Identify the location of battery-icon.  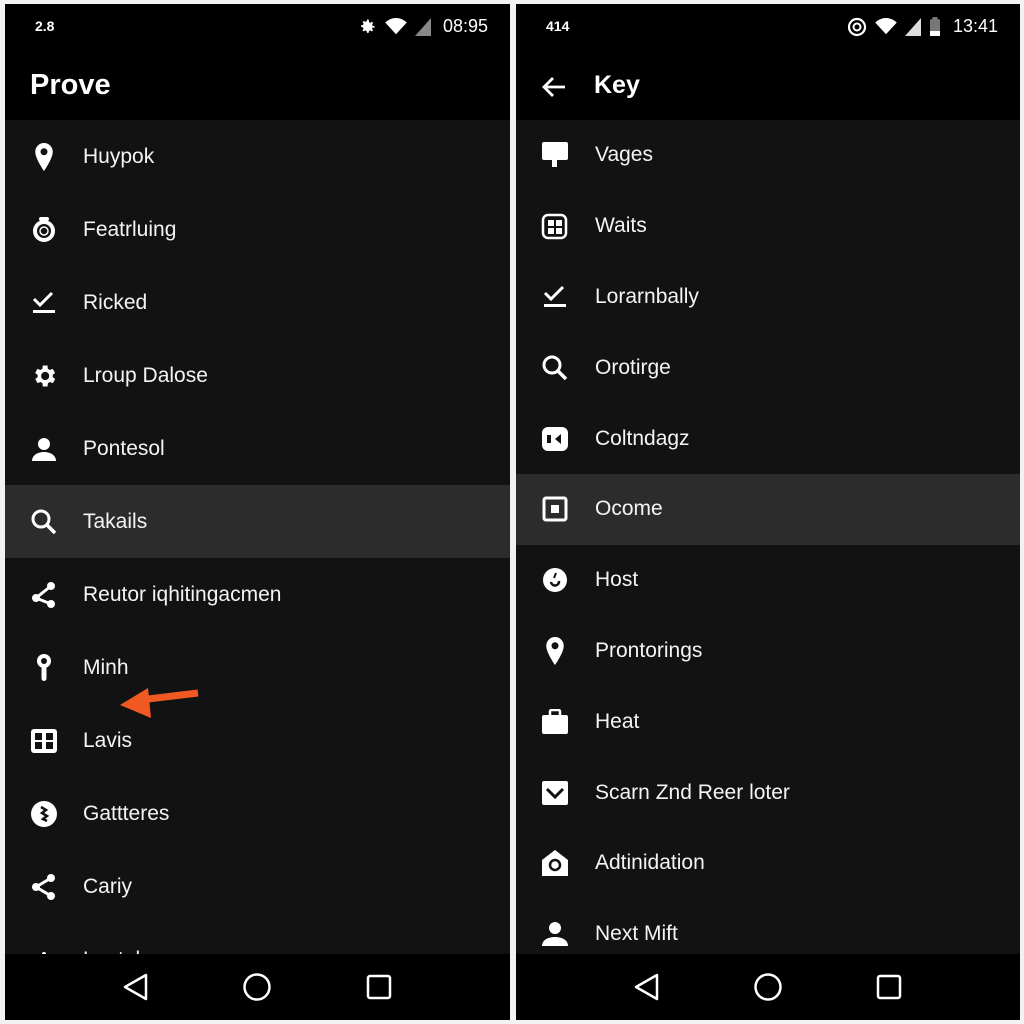
(935, 26).